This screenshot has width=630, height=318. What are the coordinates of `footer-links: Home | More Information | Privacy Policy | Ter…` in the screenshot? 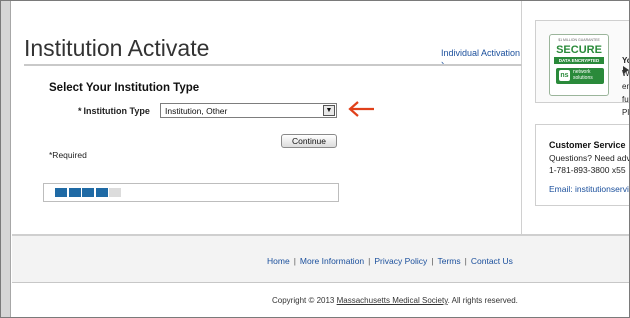 It's located at (390, 261).